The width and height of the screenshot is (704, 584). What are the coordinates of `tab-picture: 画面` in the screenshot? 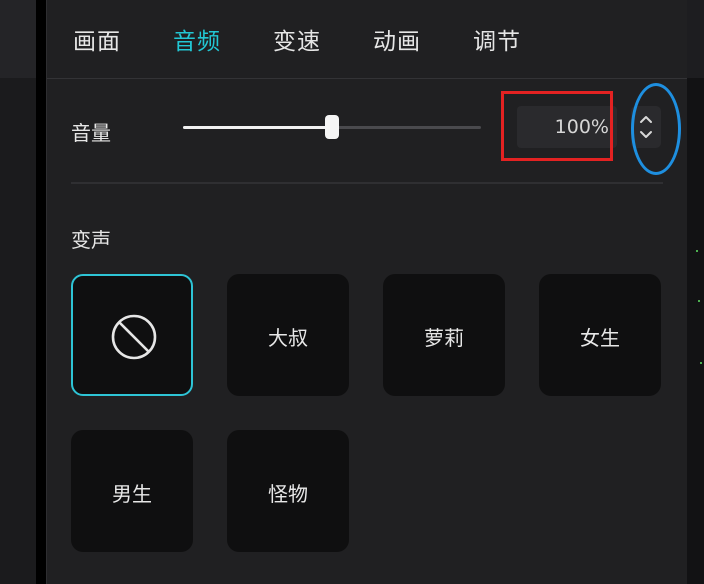 It's located at (97, 39).